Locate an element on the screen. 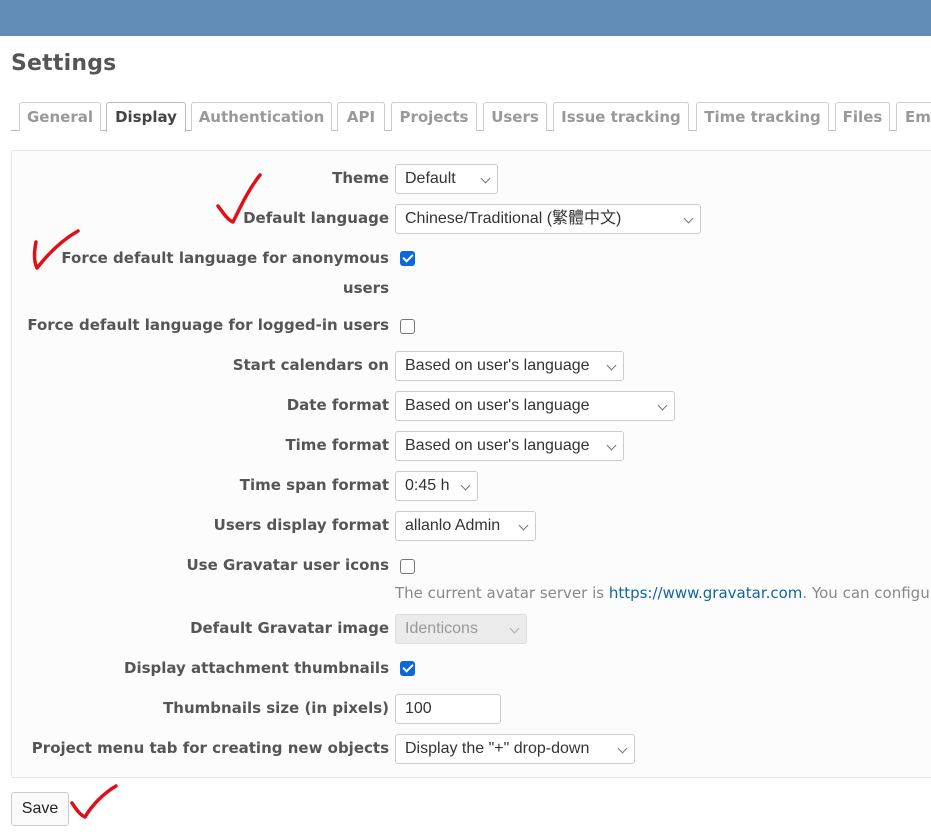 The image size is (931, 837). time-span-format-select: 0:45 h is located at coordinates (436, 486).